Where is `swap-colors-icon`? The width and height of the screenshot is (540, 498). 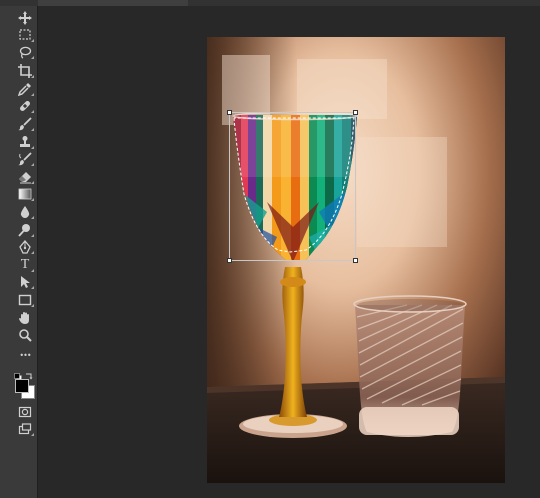 swap-colors-icon is located at coordinates (29, 372).